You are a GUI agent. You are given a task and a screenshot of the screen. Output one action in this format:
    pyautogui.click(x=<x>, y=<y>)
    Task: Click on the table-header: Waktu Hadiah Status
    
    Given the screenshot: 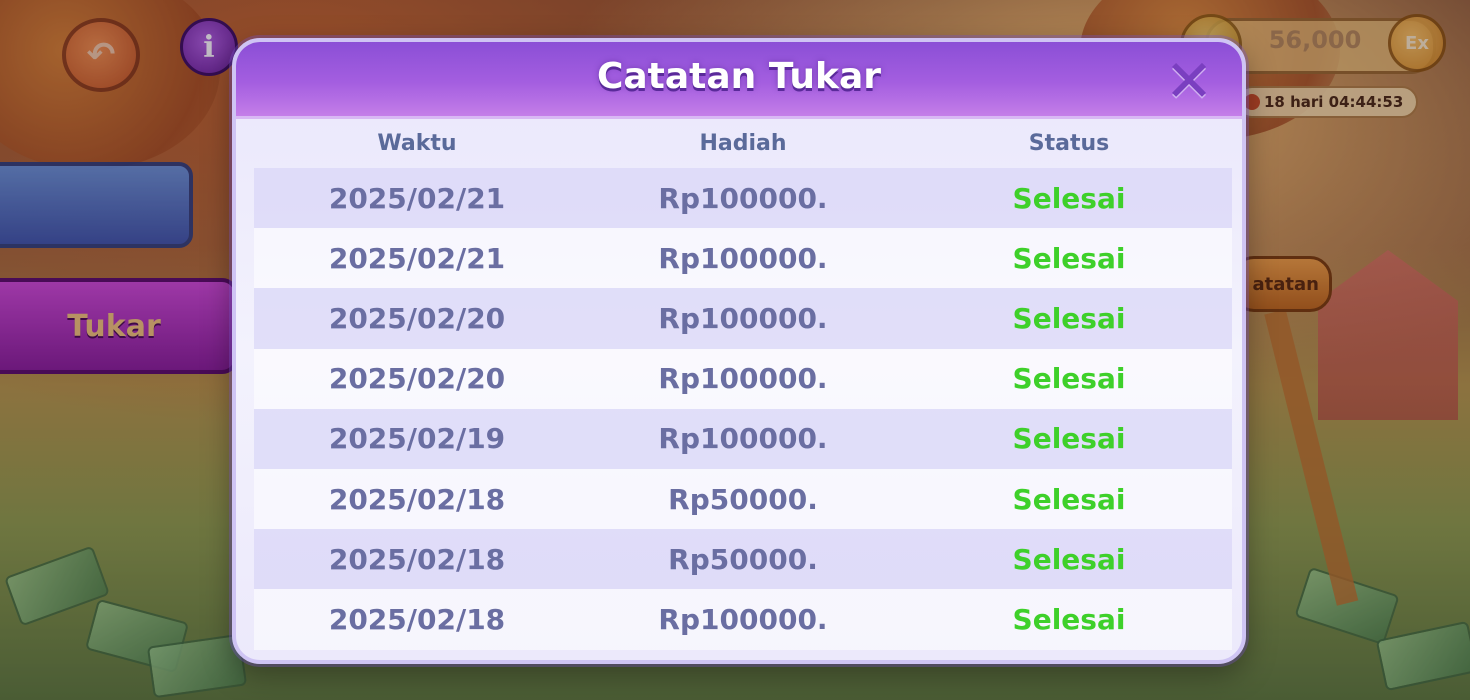 What is the action you would take?
    pyautogui.click(x=743, y=143)
    